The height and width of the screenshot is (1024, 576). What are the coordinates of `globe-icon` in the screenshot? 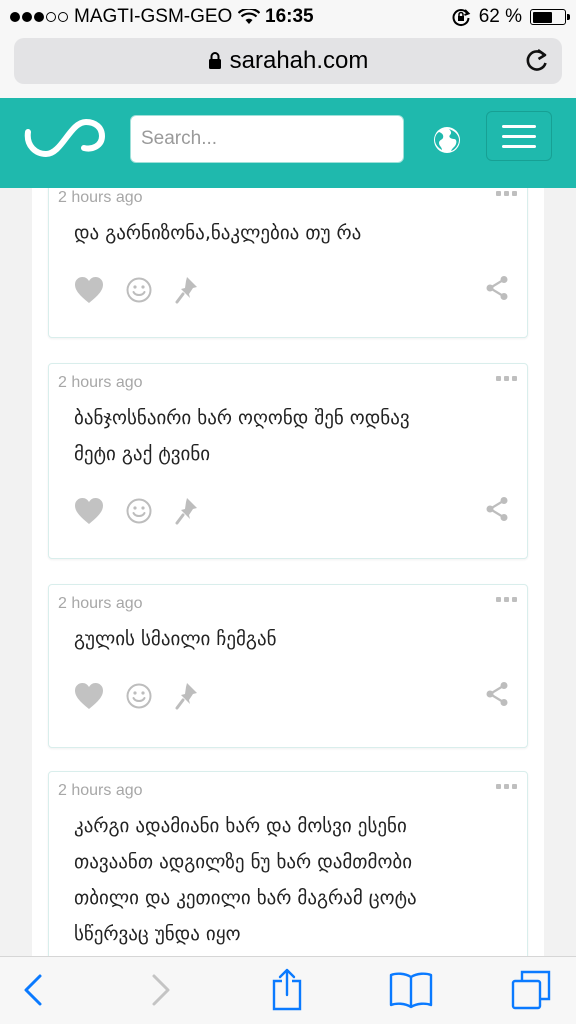 It's located at (447, 140).